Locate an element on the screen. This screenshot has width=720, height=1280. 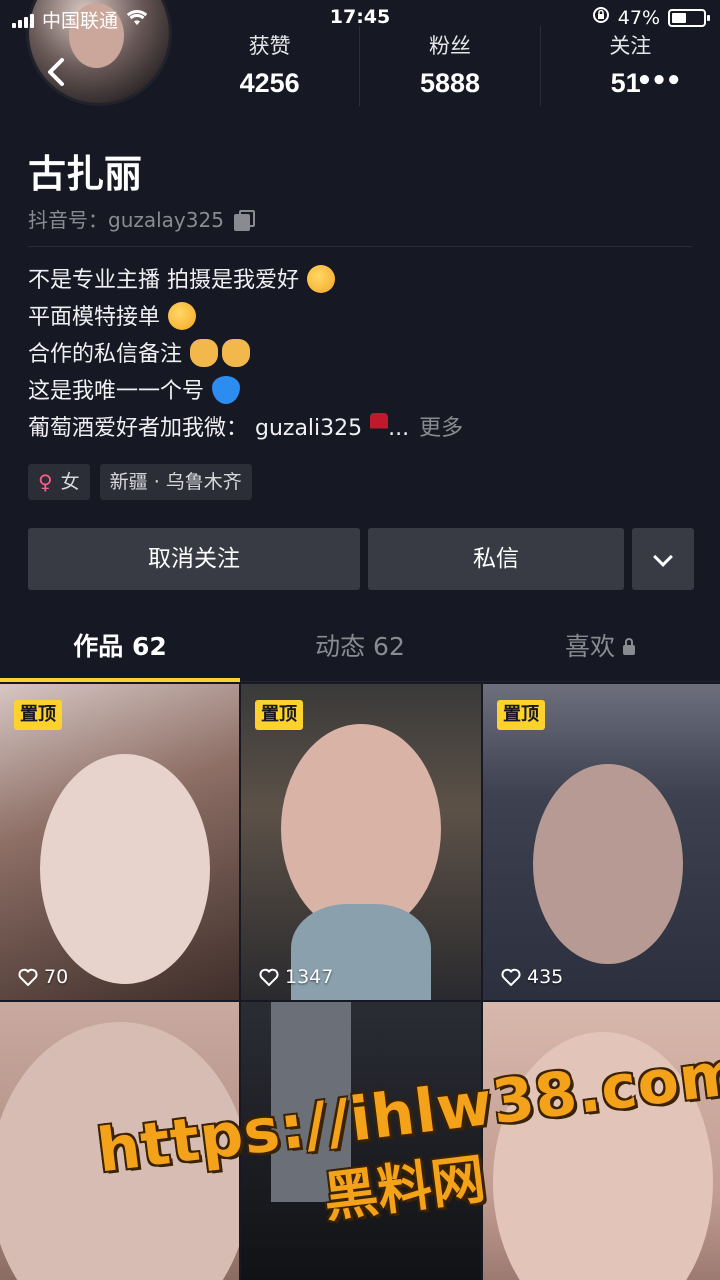
douyin-id-text: 抖音号：guzalay325 is located at coordinates (126, 220).